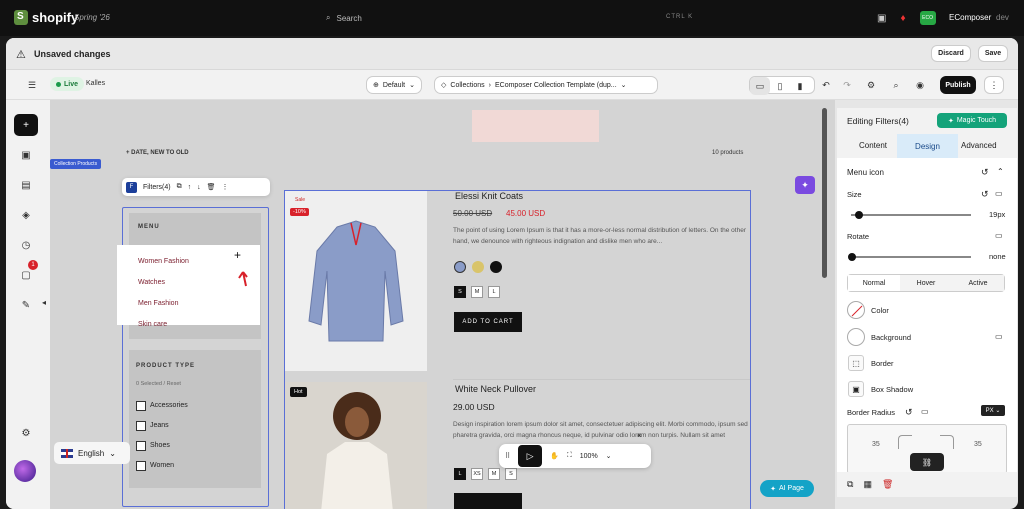 This screenshot has width=1024, height=509. Describe the element at coordinates (805, 185) in the screenshot. I see `magic-sparkle-icon: ✦` at that location.